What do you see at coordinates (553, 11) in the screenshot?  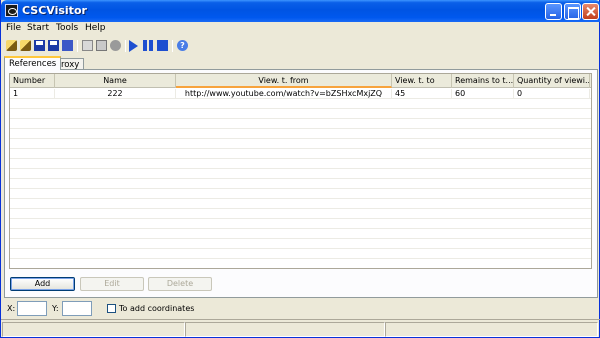 I see `minimize-button` at bounding box center [553, 11].